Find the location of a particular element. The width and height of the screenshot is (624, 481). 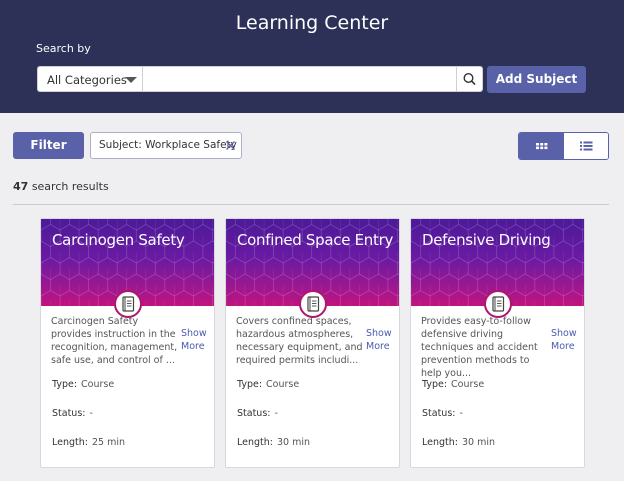

filter-button: Filter is located at coordinates (48, 145).